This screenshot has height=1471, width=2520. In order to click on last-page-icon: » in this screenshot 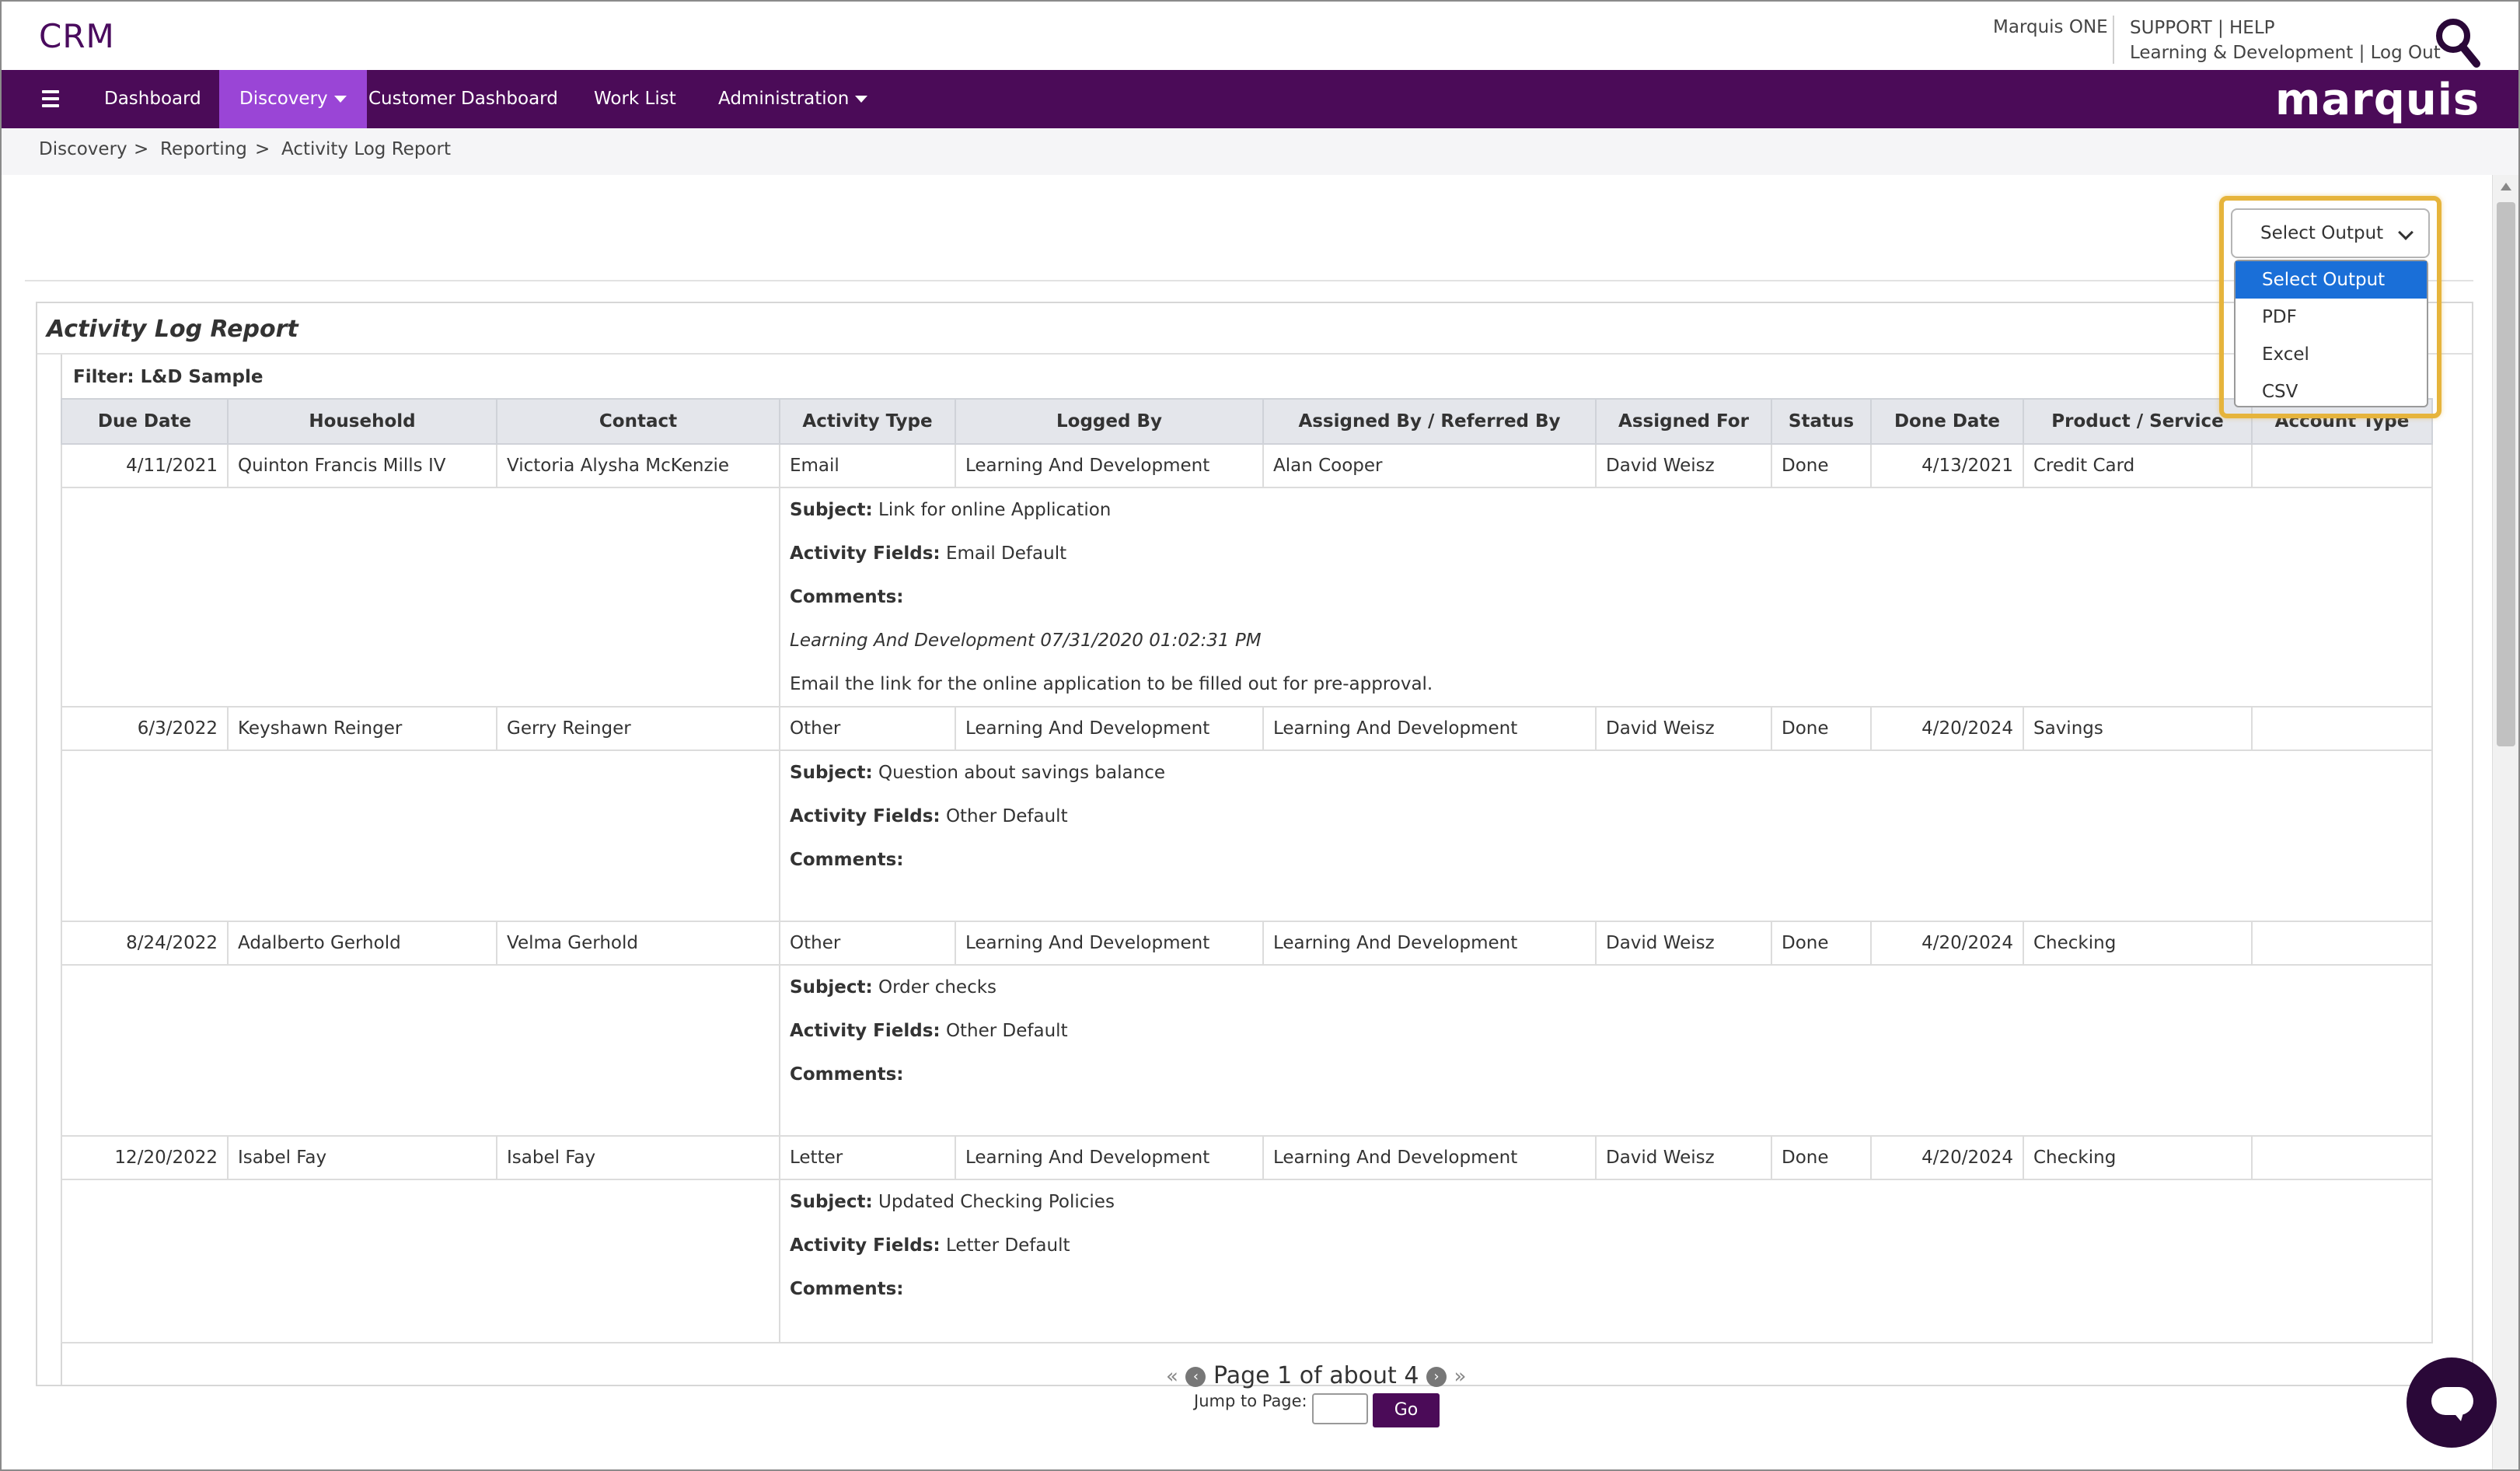, I will do `click(1460, 1377)`.